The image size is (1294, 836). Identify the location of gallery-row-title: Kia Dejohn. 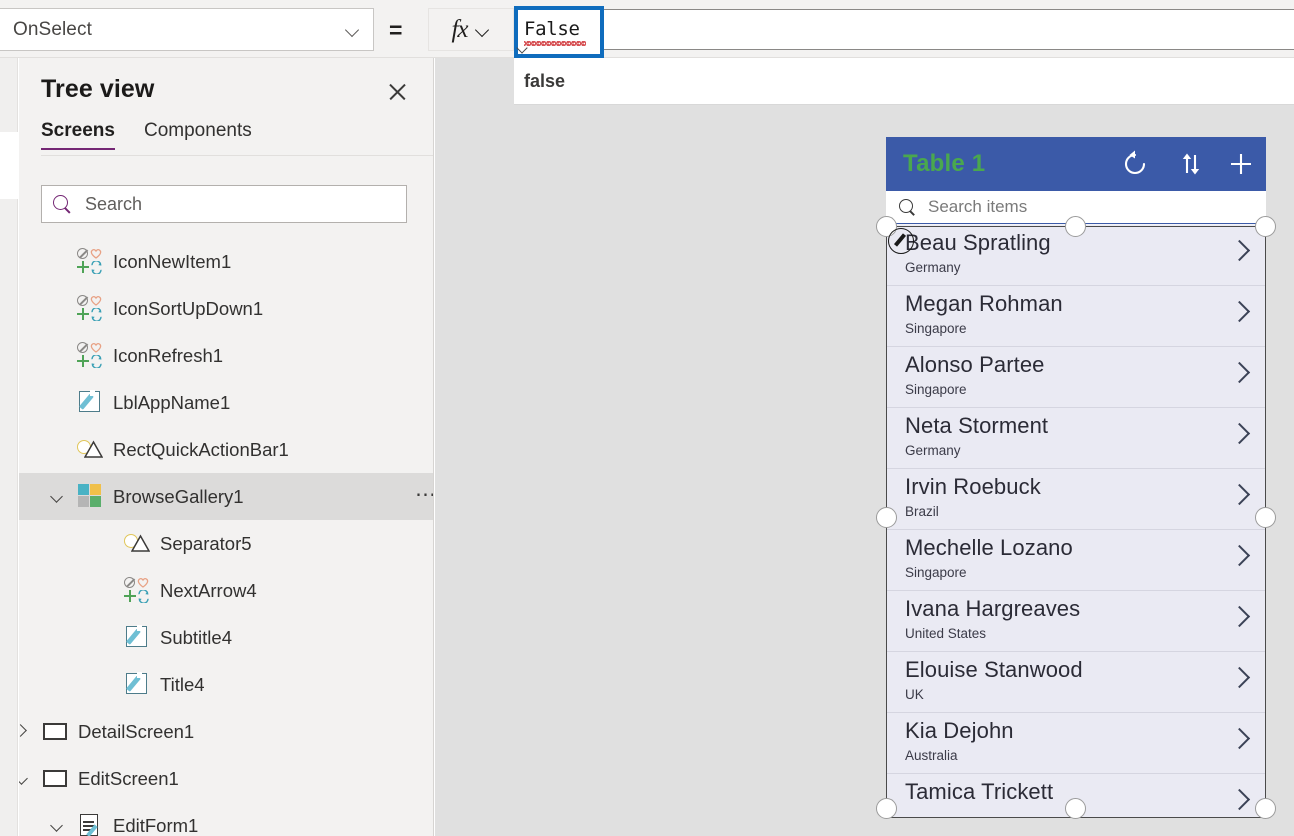
(959, 730).